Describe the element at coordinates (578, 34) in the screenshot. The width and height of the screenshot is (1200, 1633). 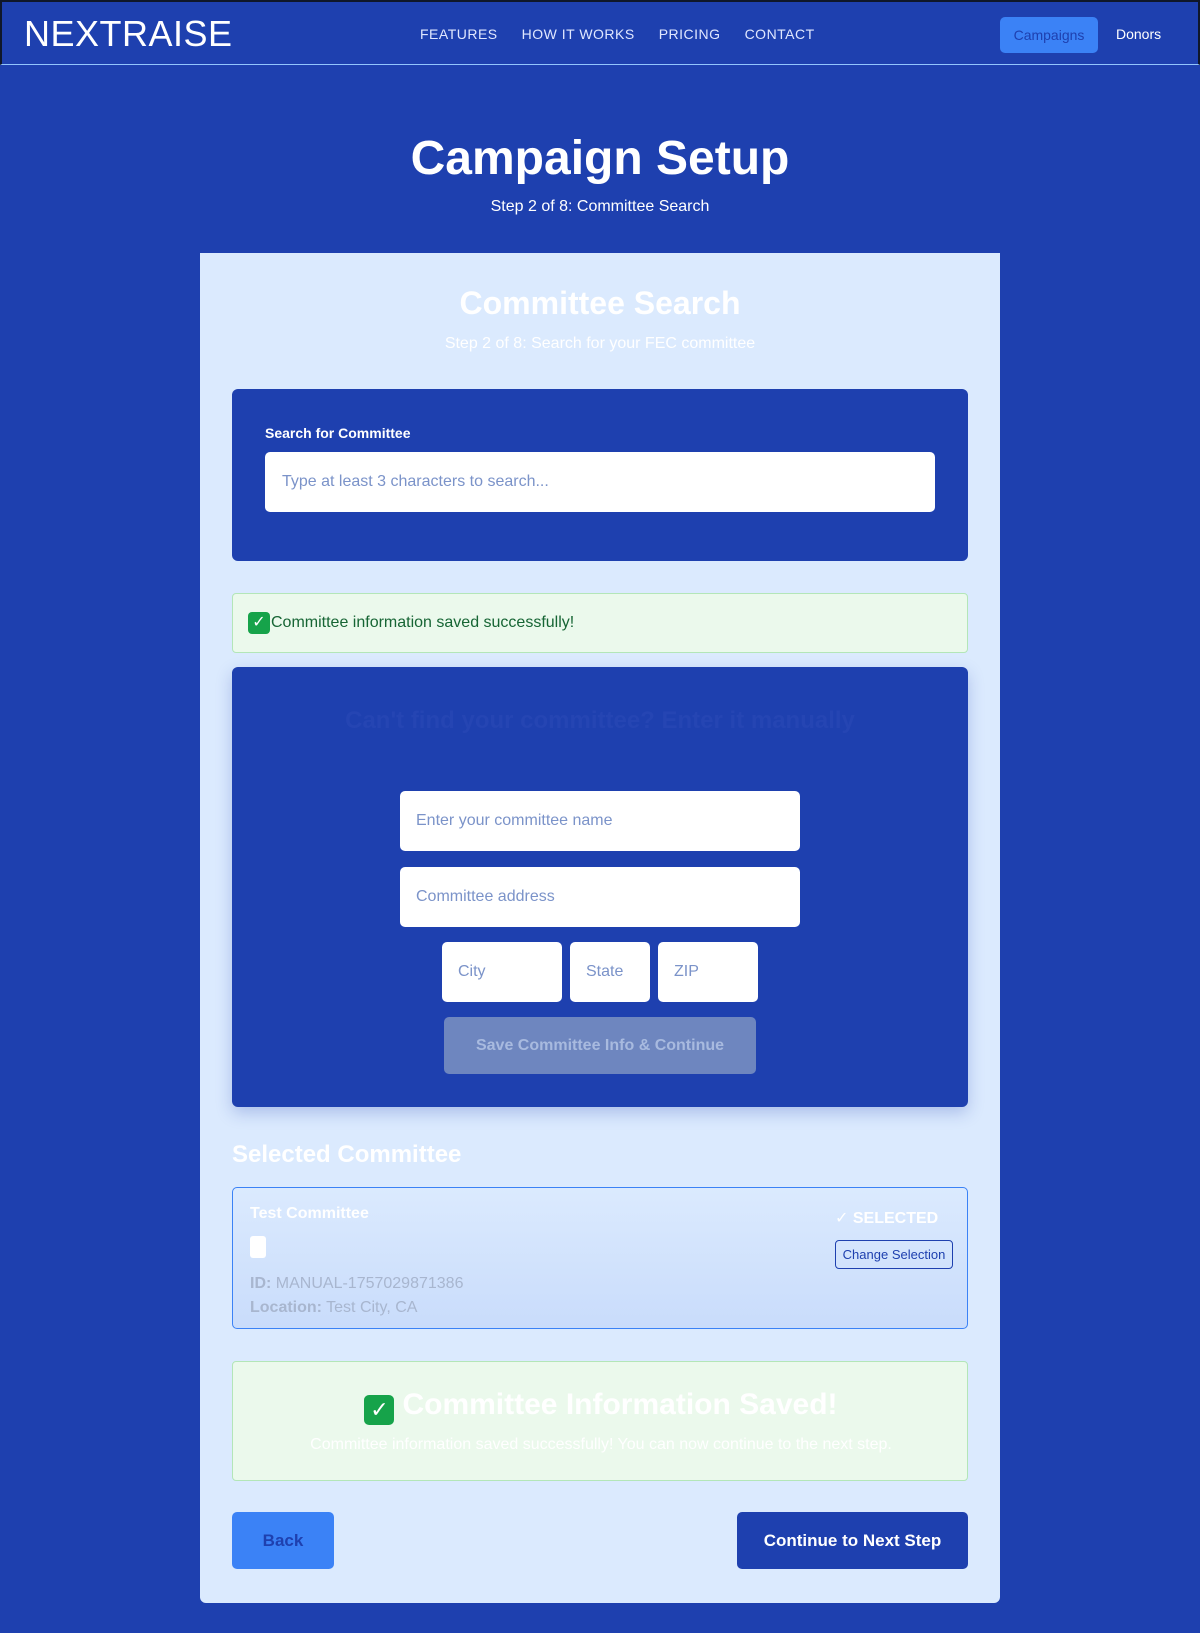
I see `nav-link-how-it-works: HOW IT WORKS` at that location.